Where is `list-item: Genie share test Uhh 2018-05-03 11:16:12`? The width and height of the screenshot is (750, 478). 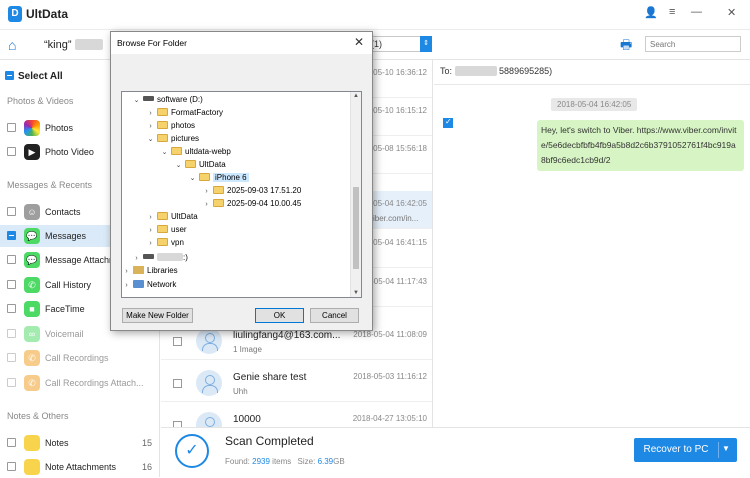 list-item: Genie share test Uhh 2018-05-03 11:16:12 is located at coordinates (296, 383).